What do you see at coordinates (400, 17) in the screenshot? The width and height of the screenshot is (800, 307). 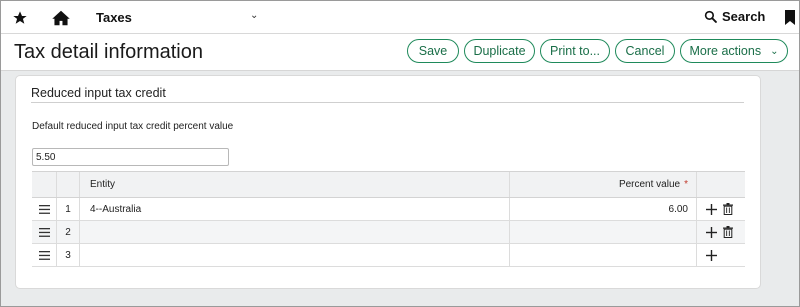 I see `top-nav-bar: Taxes ⌄ Search` at bounding box center [400, 17].